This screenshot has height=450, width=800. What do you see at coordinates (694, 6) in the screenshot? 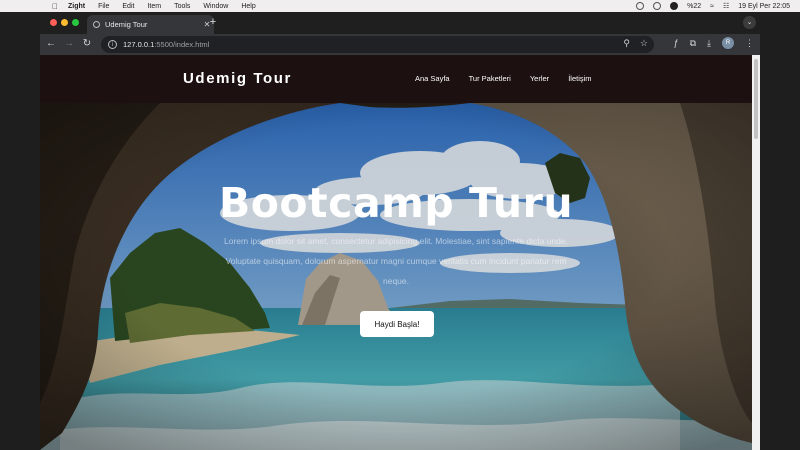
I see `battery-percent: %22` at bounding box center [694, 6].